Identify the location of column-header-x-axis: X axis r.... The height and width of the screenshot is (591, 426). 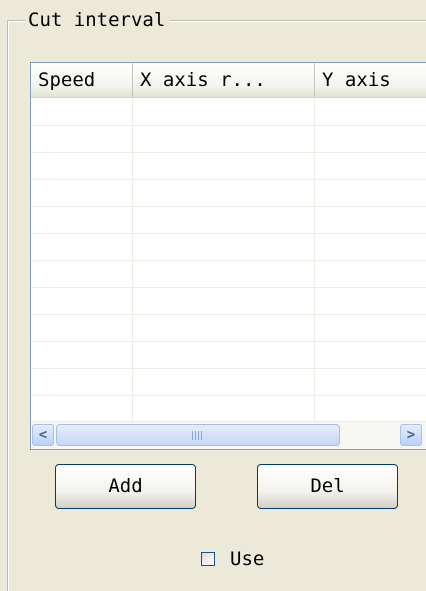
(224, 80).